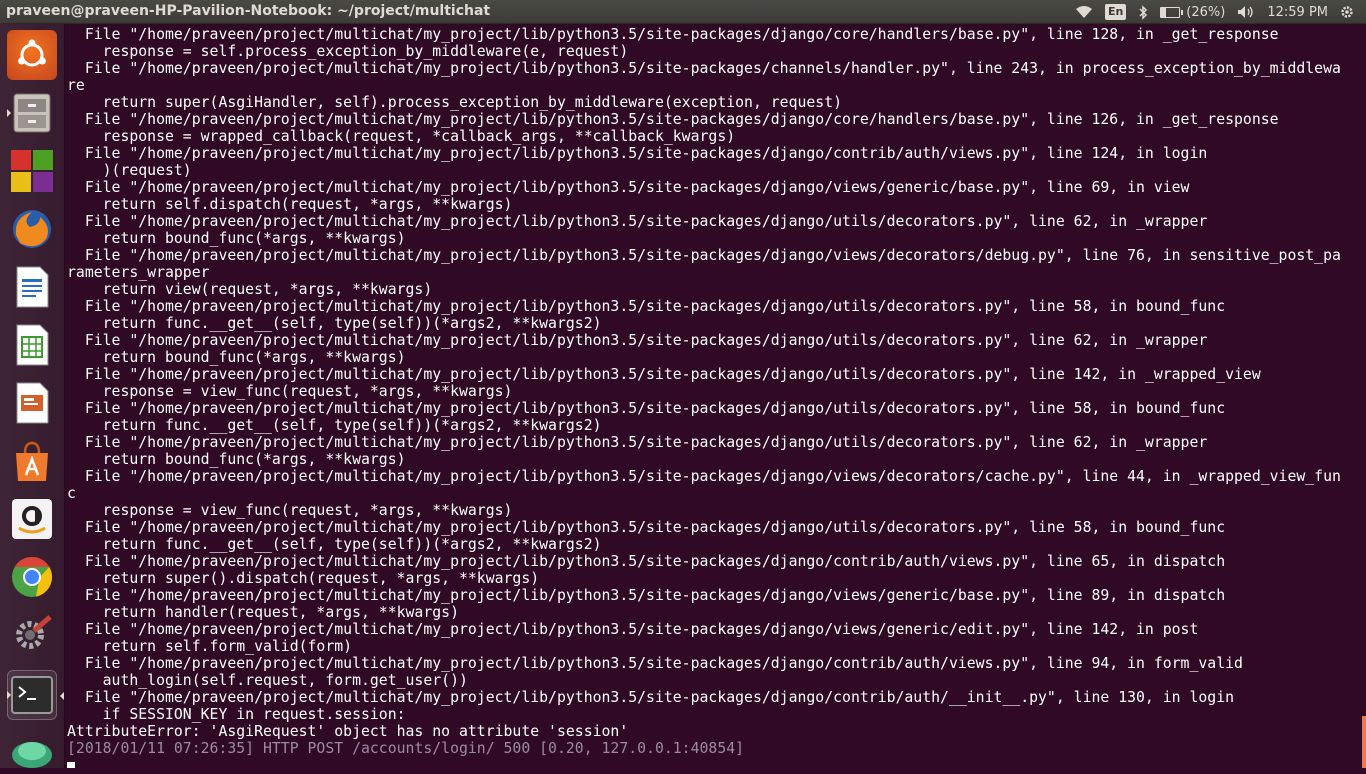 Image resolution: width=1366 pixels, height=774 pixels. Describe the element at coordinates (1347, 12) in the screenshot. I see `gear-icon` at that location.